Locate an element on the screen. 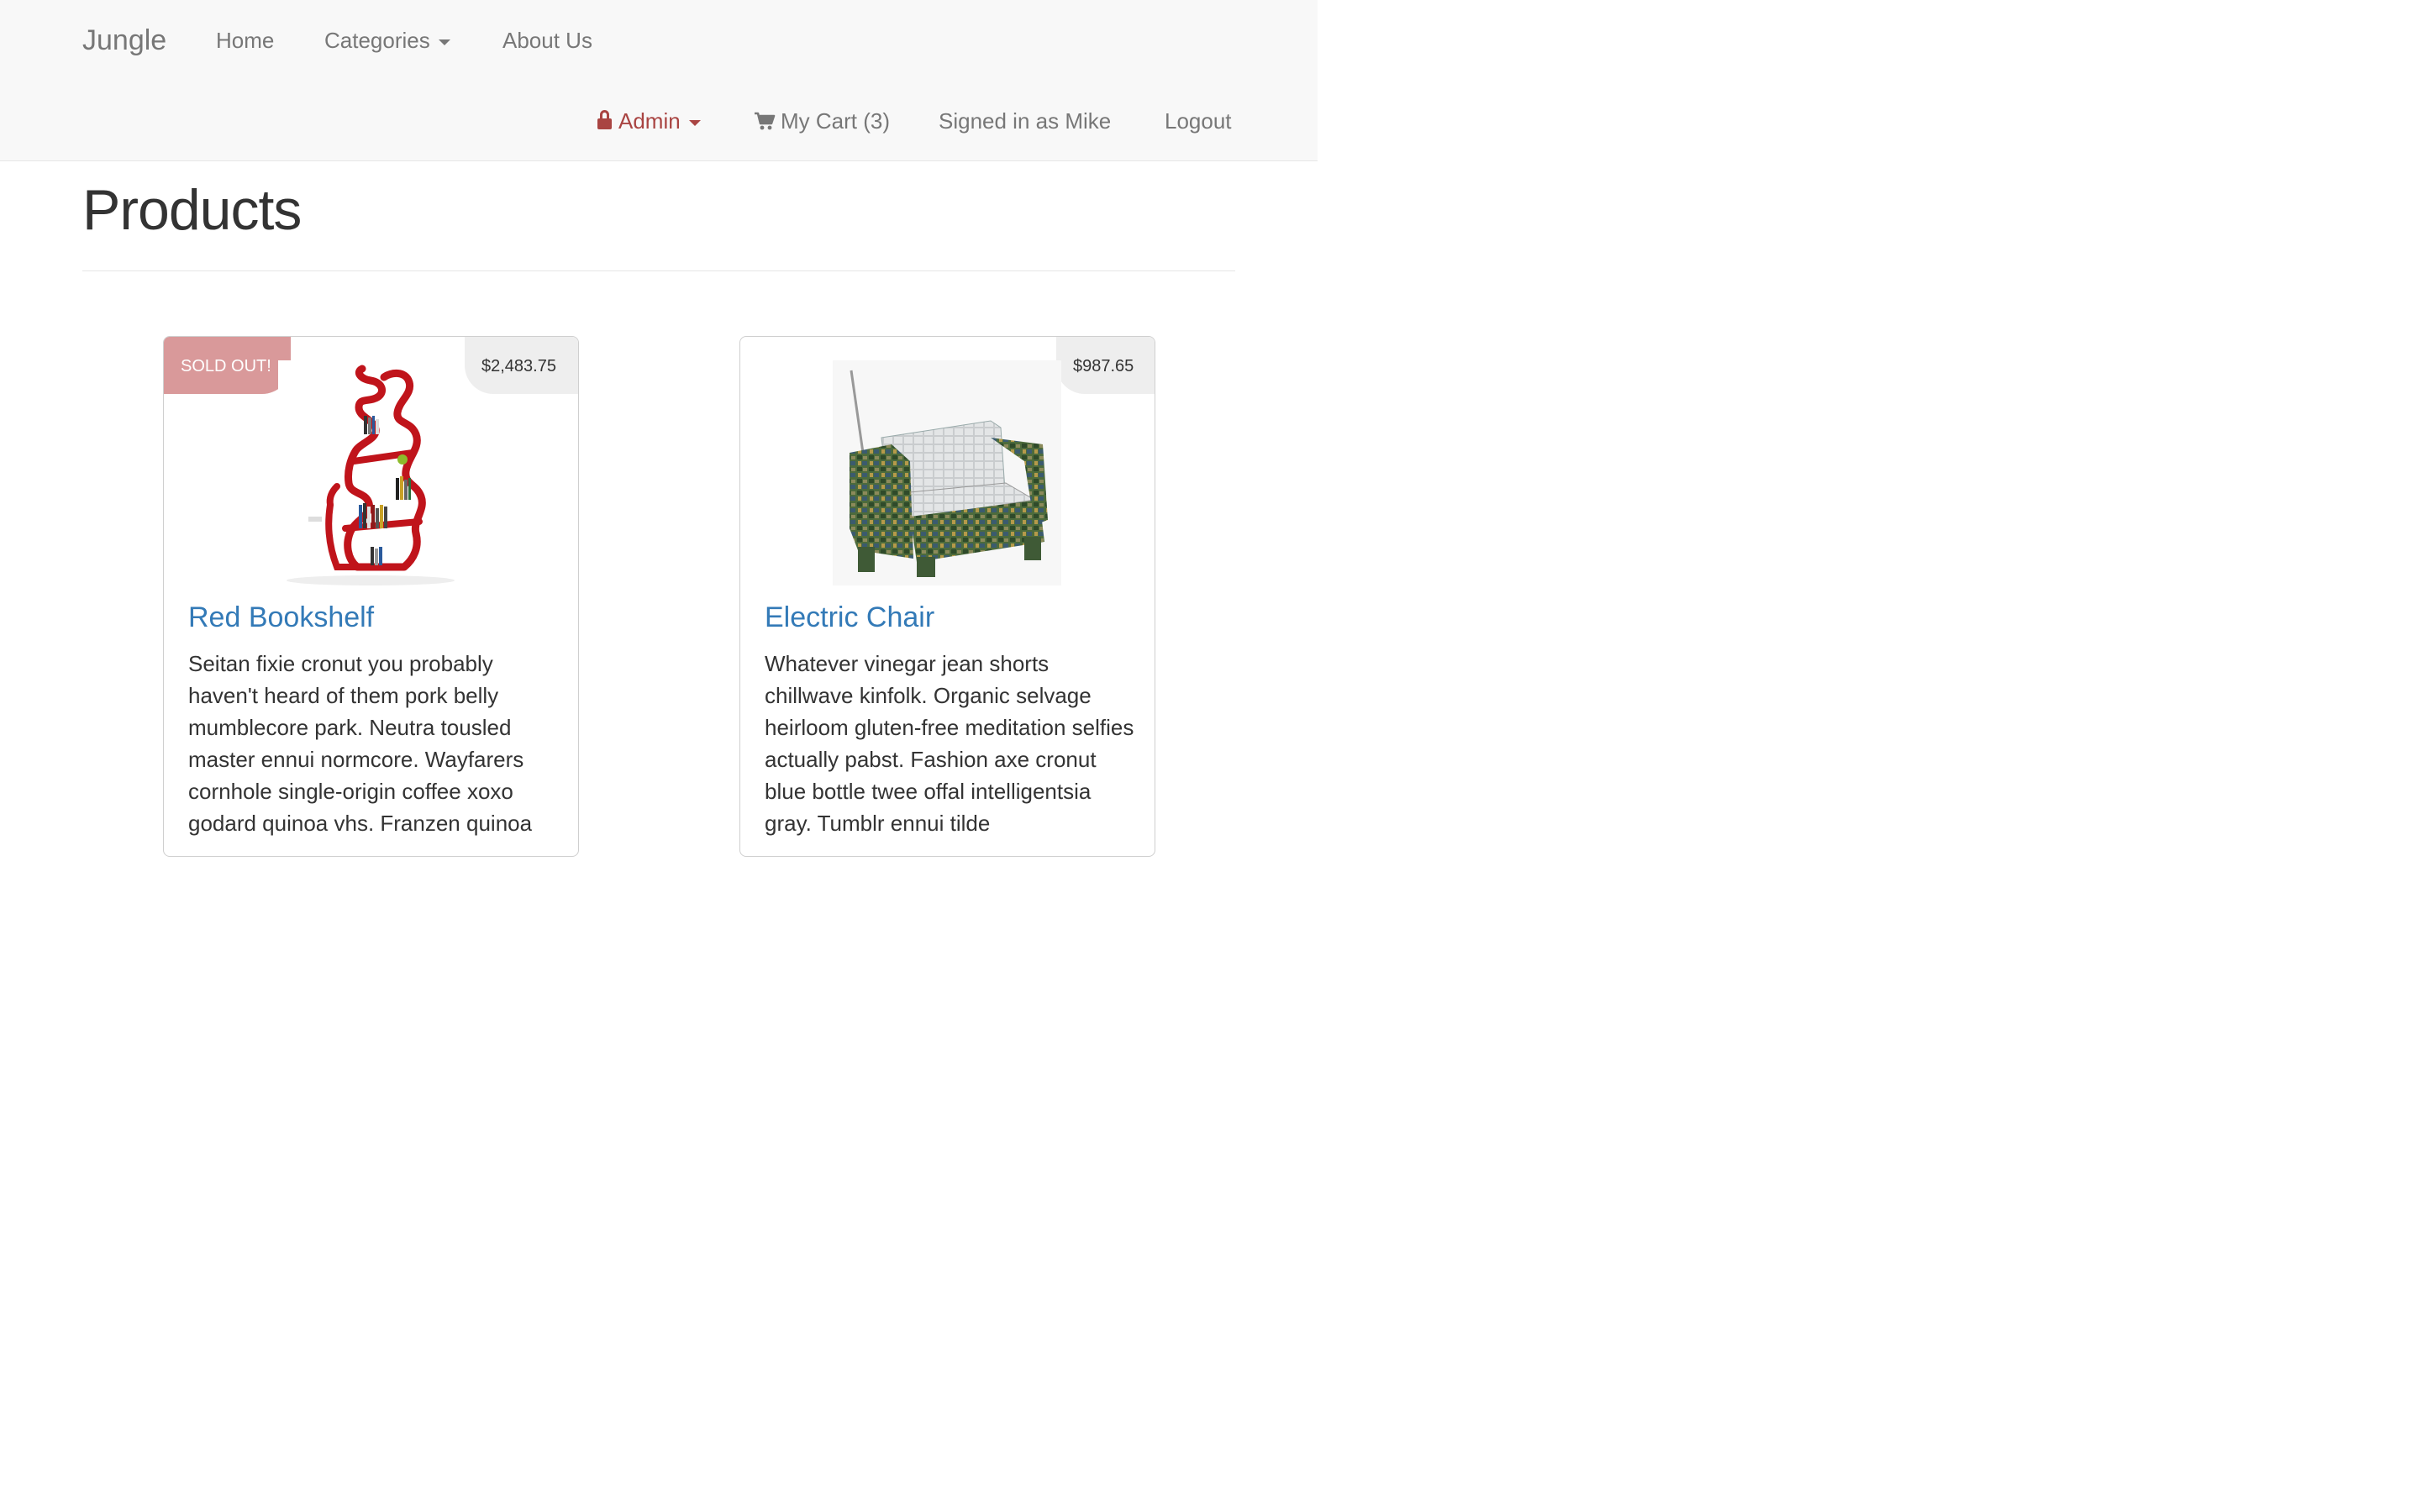  nav-categories-dropdown: Categories is located at coordinates (387, 40).